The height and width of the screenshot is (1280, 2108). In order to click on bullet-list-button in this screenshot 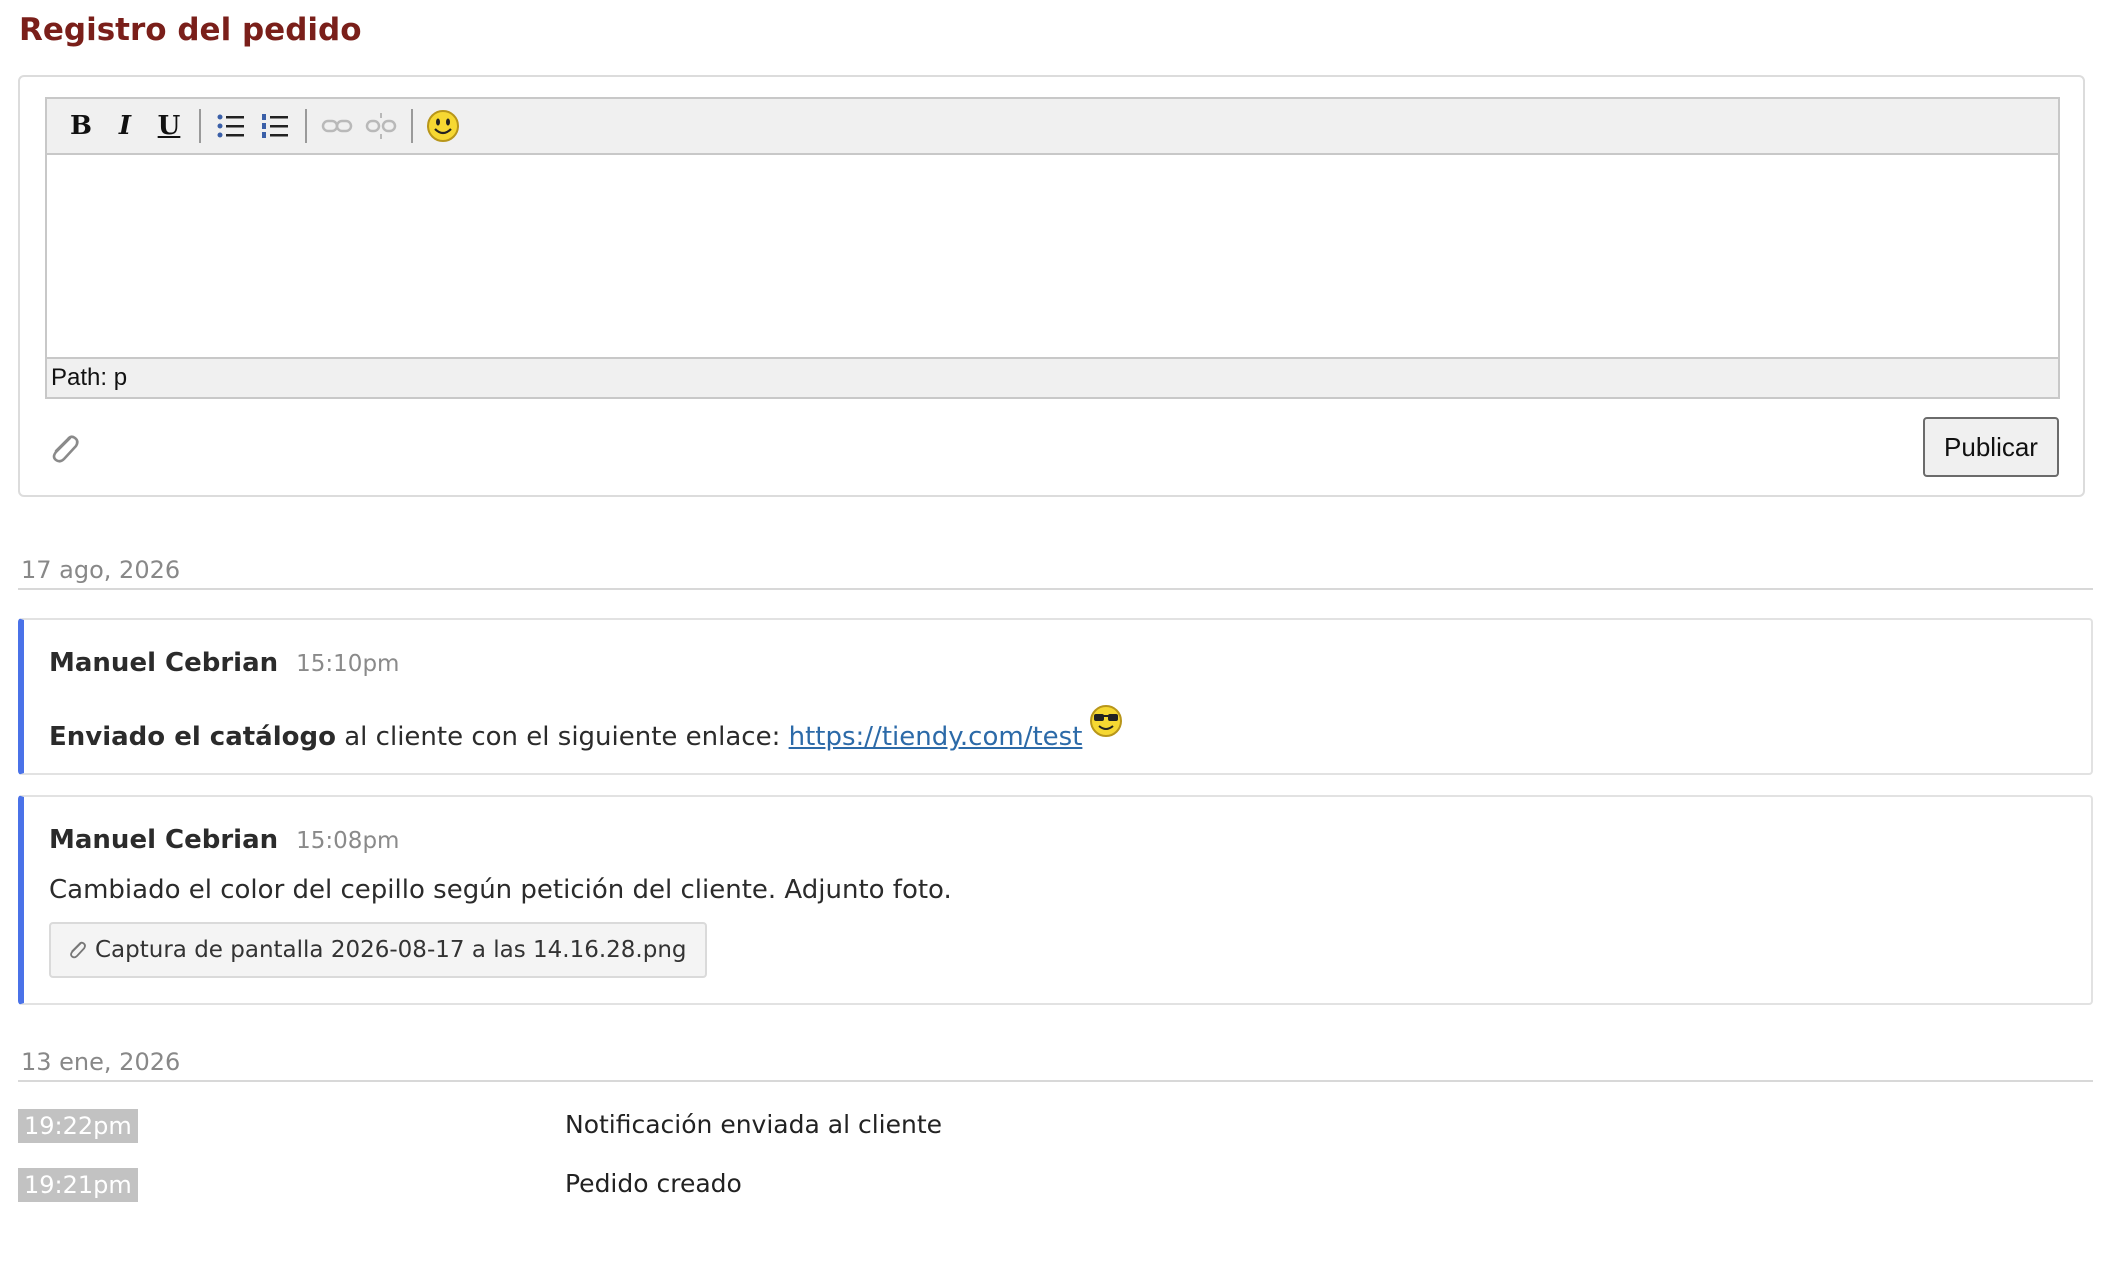, I will do `click(231, 126)`.